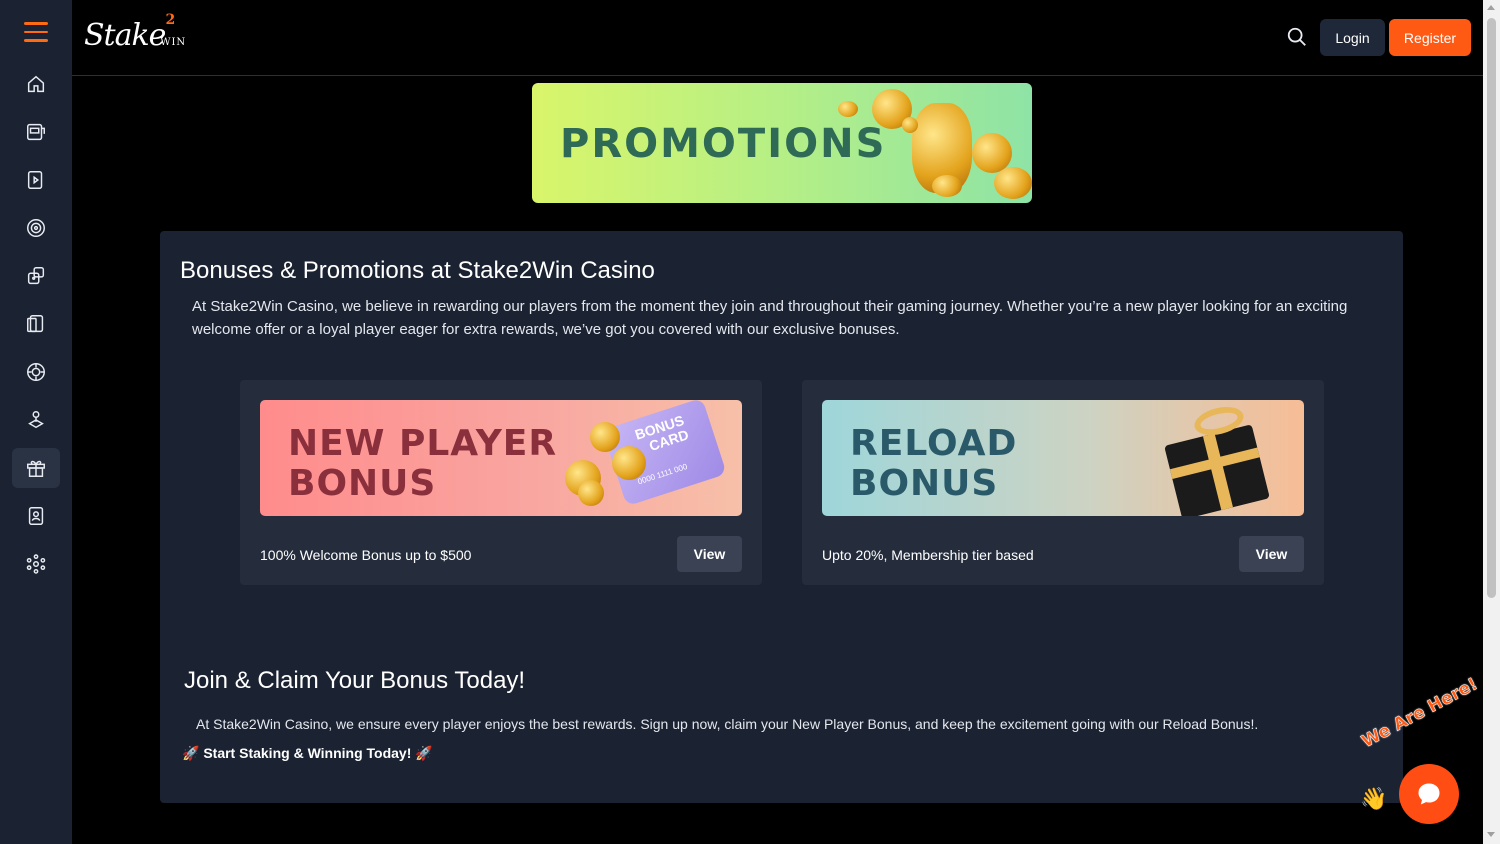  What do you see at coordinates (1374, 798) in the screenshot?
I see `wave-hand-icon: 👋` at bounding box center [1374, 798].